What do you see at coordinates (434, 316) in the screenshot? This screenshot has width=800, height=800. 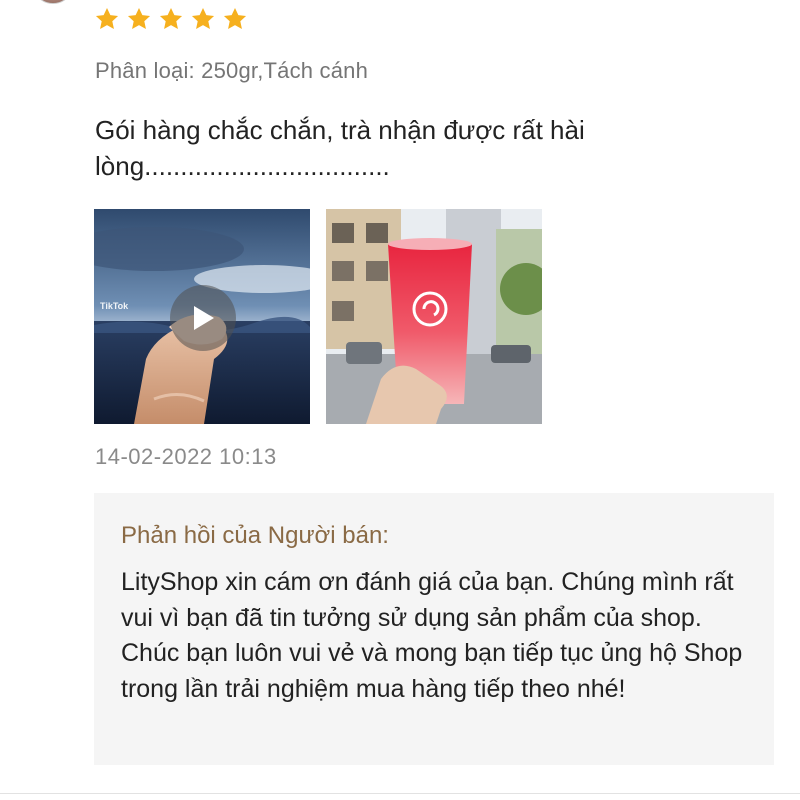 I see `review-photo-thumbnail` at bounding box center [434, 316].